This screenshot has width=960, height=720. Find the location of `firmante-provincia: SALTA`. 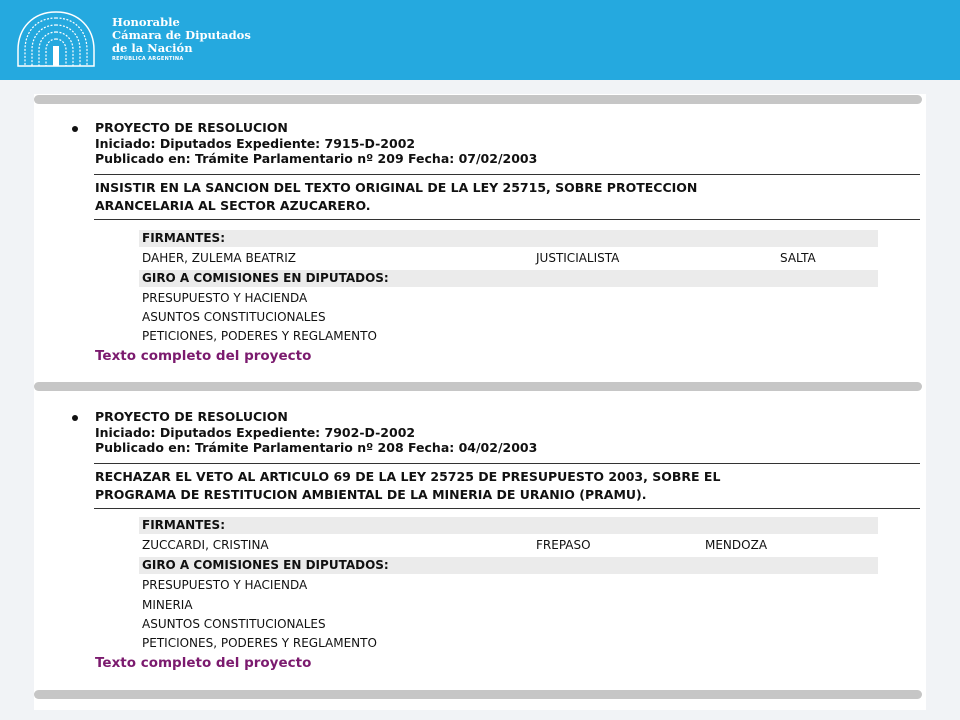

firmante-provincia: SALTA is located at coordinates (798, 258).